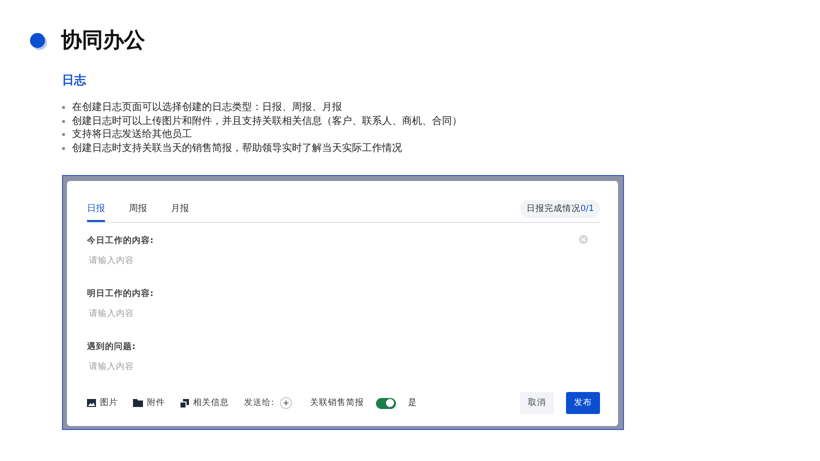 The width and height of the screenshot is (820, 461). Describe the element at coordinates (286, 403) in the screenshot. I see `add-icon` at that location.